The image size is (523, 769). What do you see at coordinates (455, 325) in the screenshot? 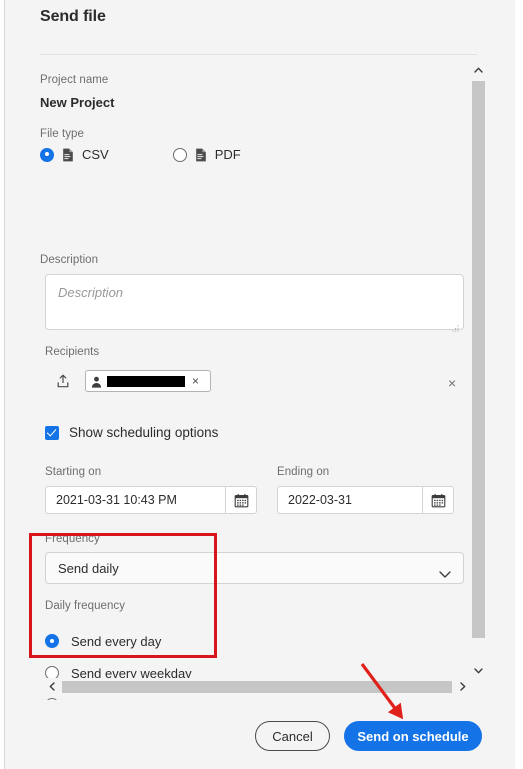
I see `resize-grip-icon` at bounding box center [455, 325].